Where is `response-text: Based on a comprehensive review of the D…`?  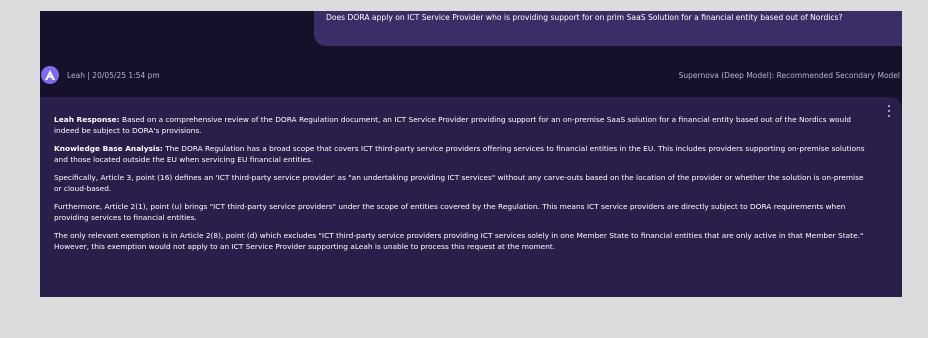
response-text: Based on a comprehensive review of the D… is located at coordinates (452, 125).